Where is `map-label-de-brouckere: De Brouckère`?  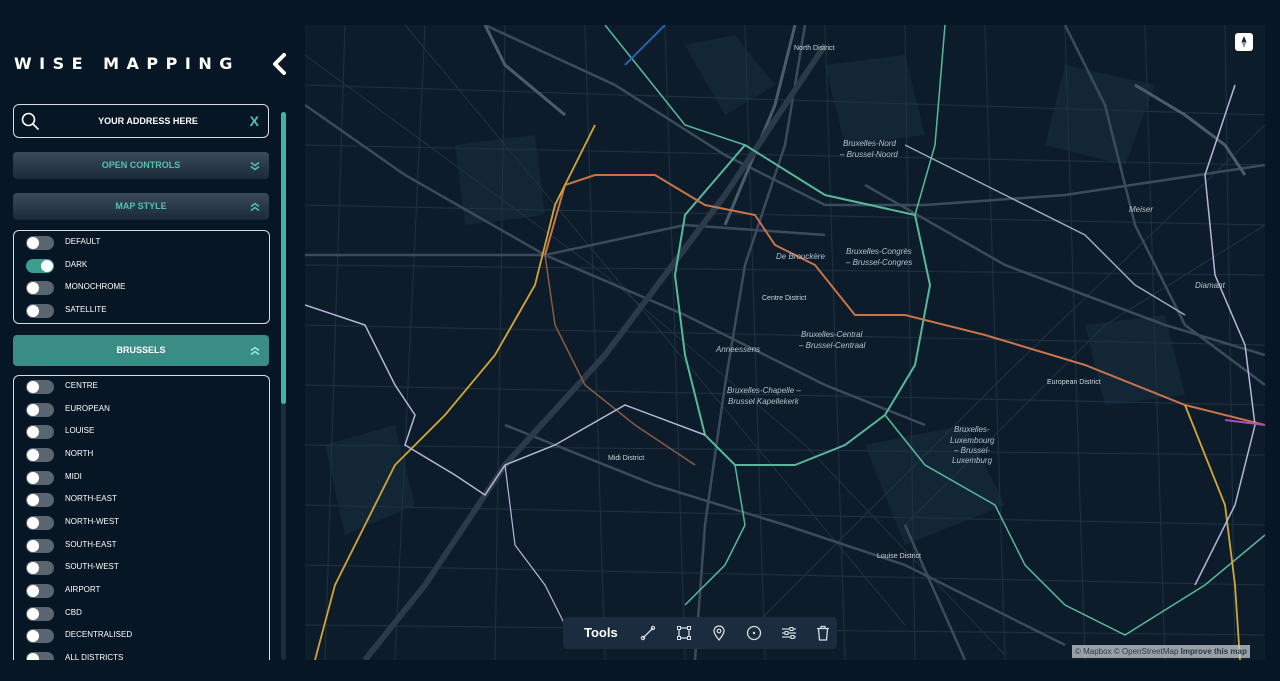
map-label-de-brouckere: De Brouckère is located at coordinates (800, 256).